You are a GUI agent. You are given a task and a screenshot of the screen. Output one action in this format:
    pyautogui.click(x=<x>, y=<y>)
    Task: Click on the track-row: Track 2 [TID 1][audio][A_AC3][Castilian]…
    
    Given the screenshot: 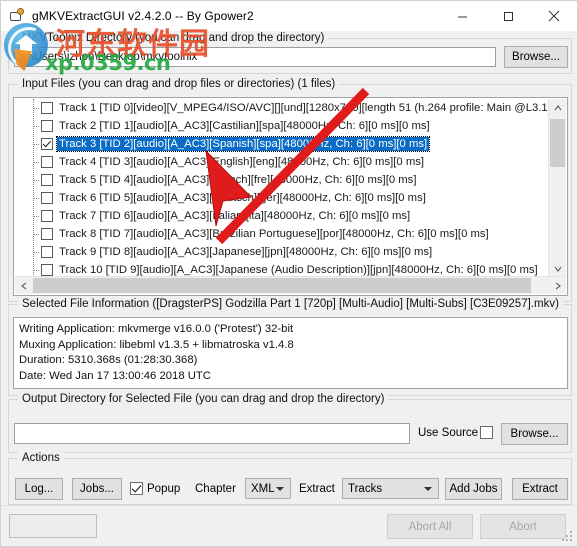 What is the action you would take?
    pyautogui.click(x=282, y=126)
    